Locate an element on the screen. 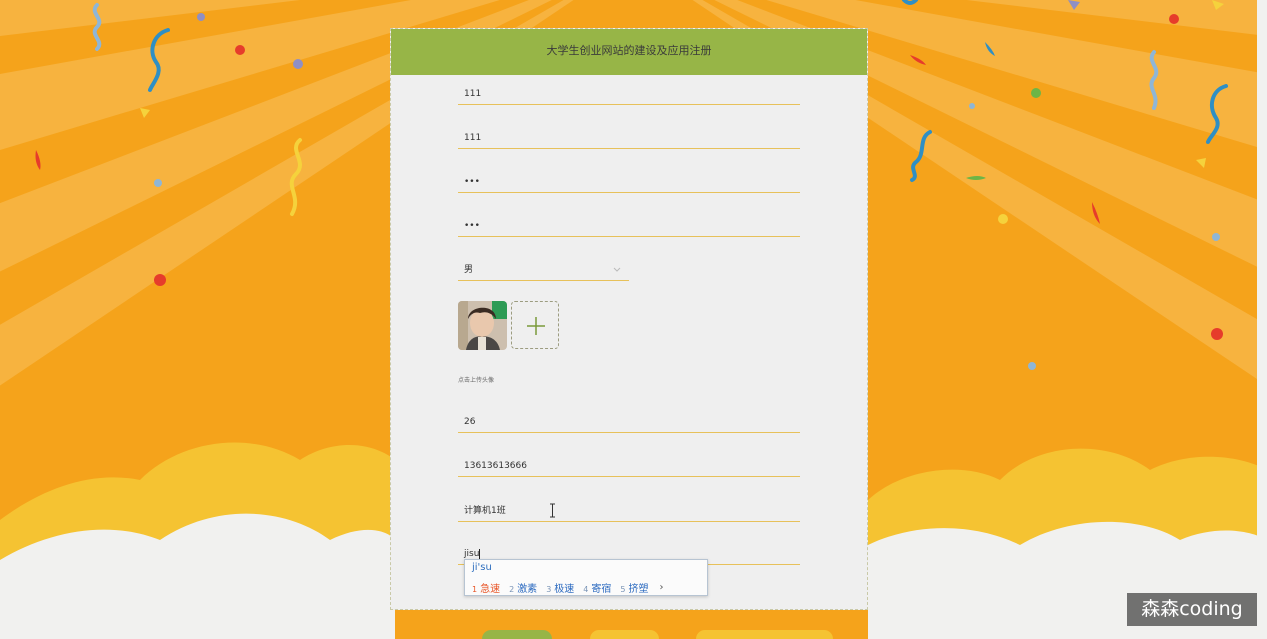 The image size is (1267, 639). upload-avatar-button is located at coordinates (535, 325).